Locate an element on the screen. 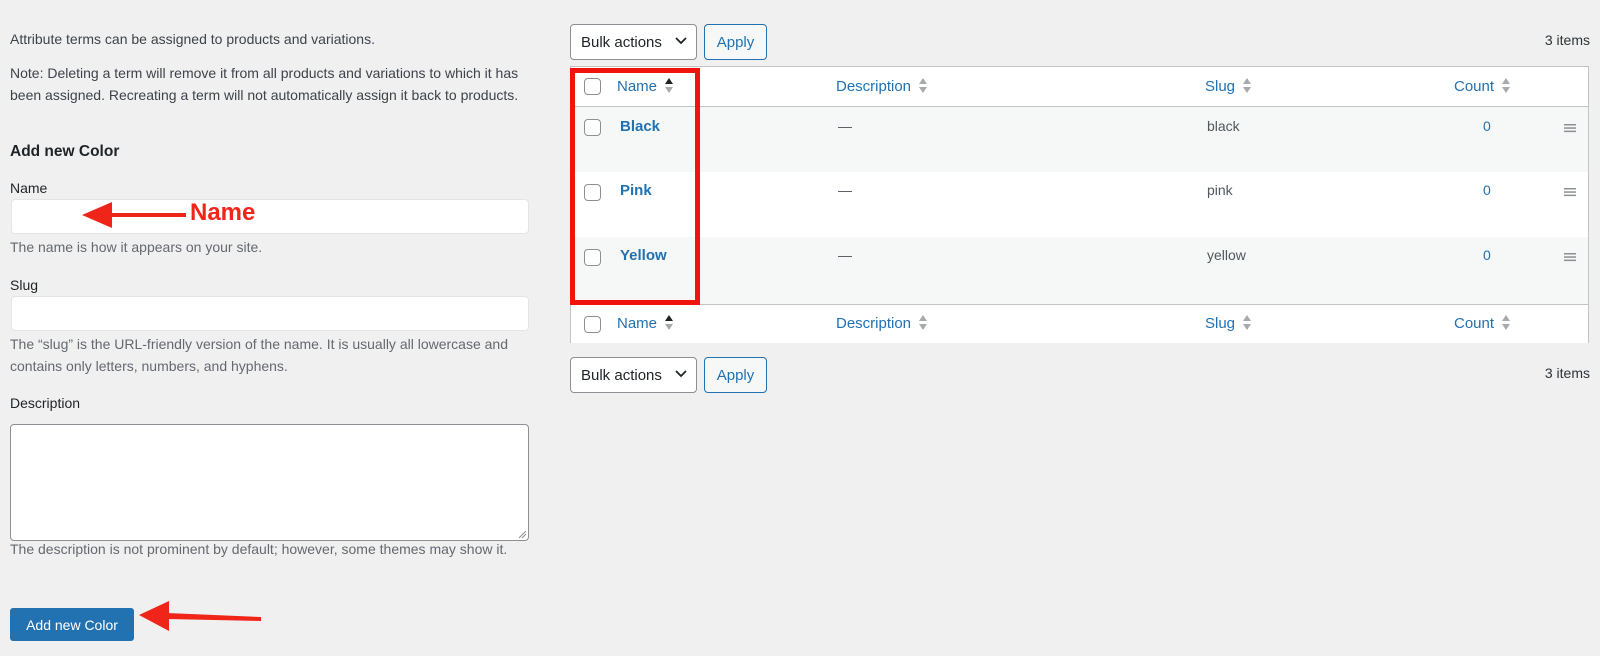 The width and height of the screenshot is (1600, 656). slug-input is located at coordinates (270, 313).